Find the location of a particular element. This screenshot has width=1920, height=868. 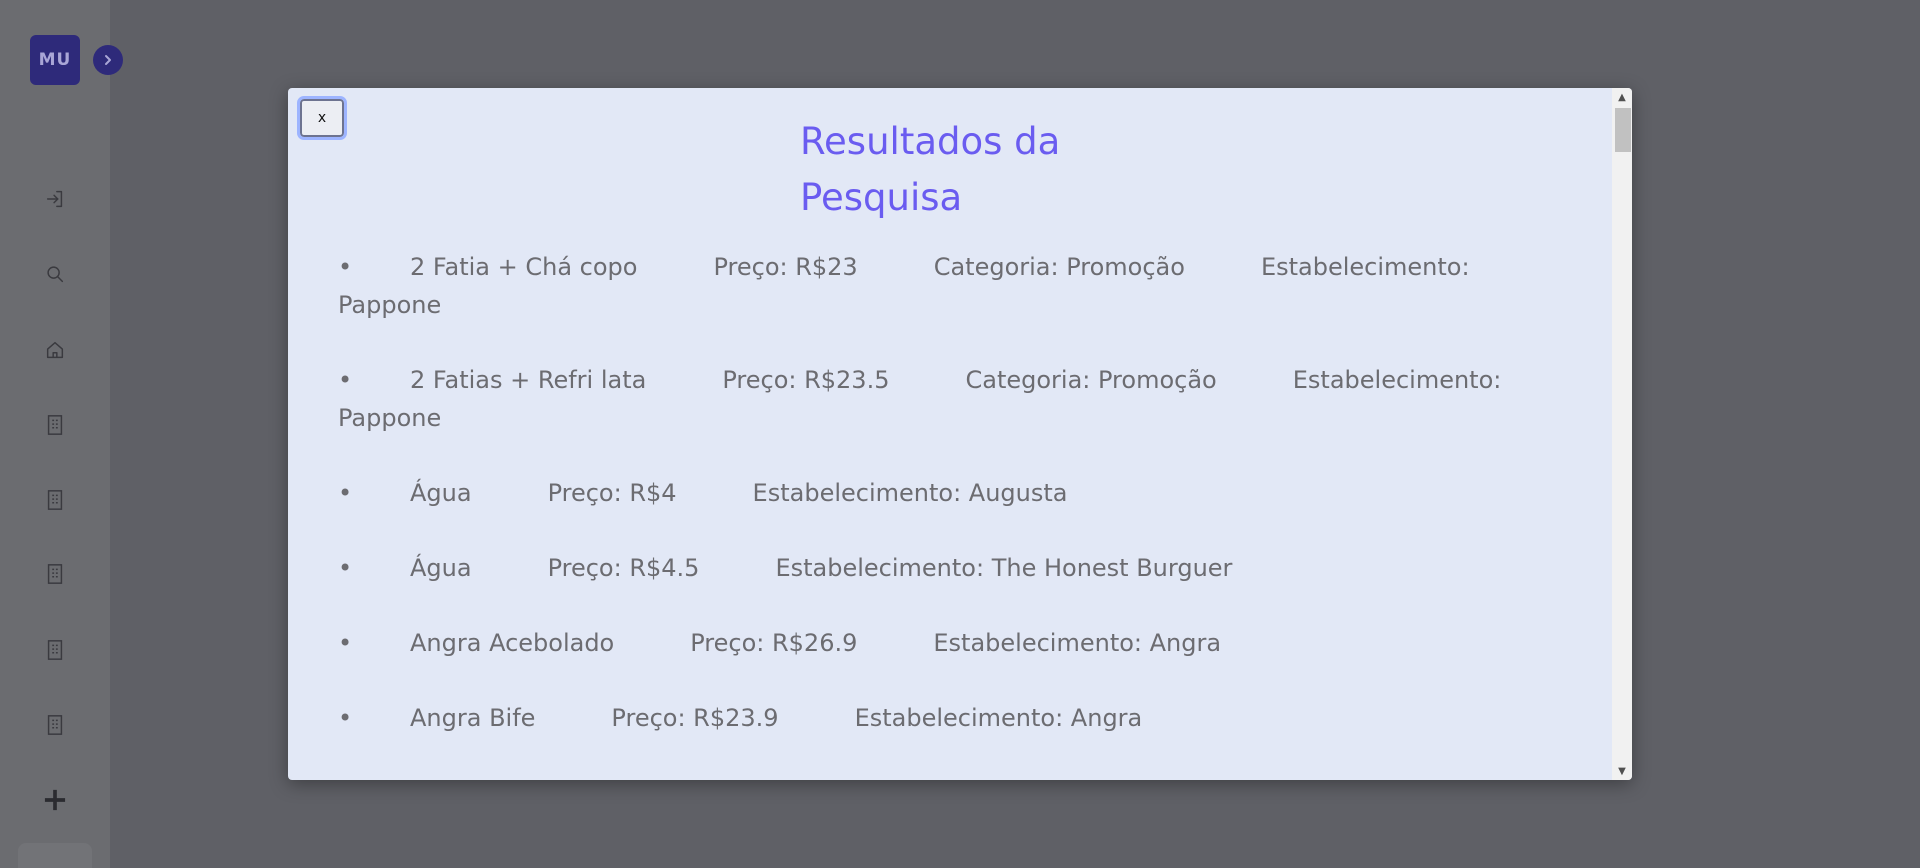

scrollbar-thumb is located at coordinates (1623, 130).